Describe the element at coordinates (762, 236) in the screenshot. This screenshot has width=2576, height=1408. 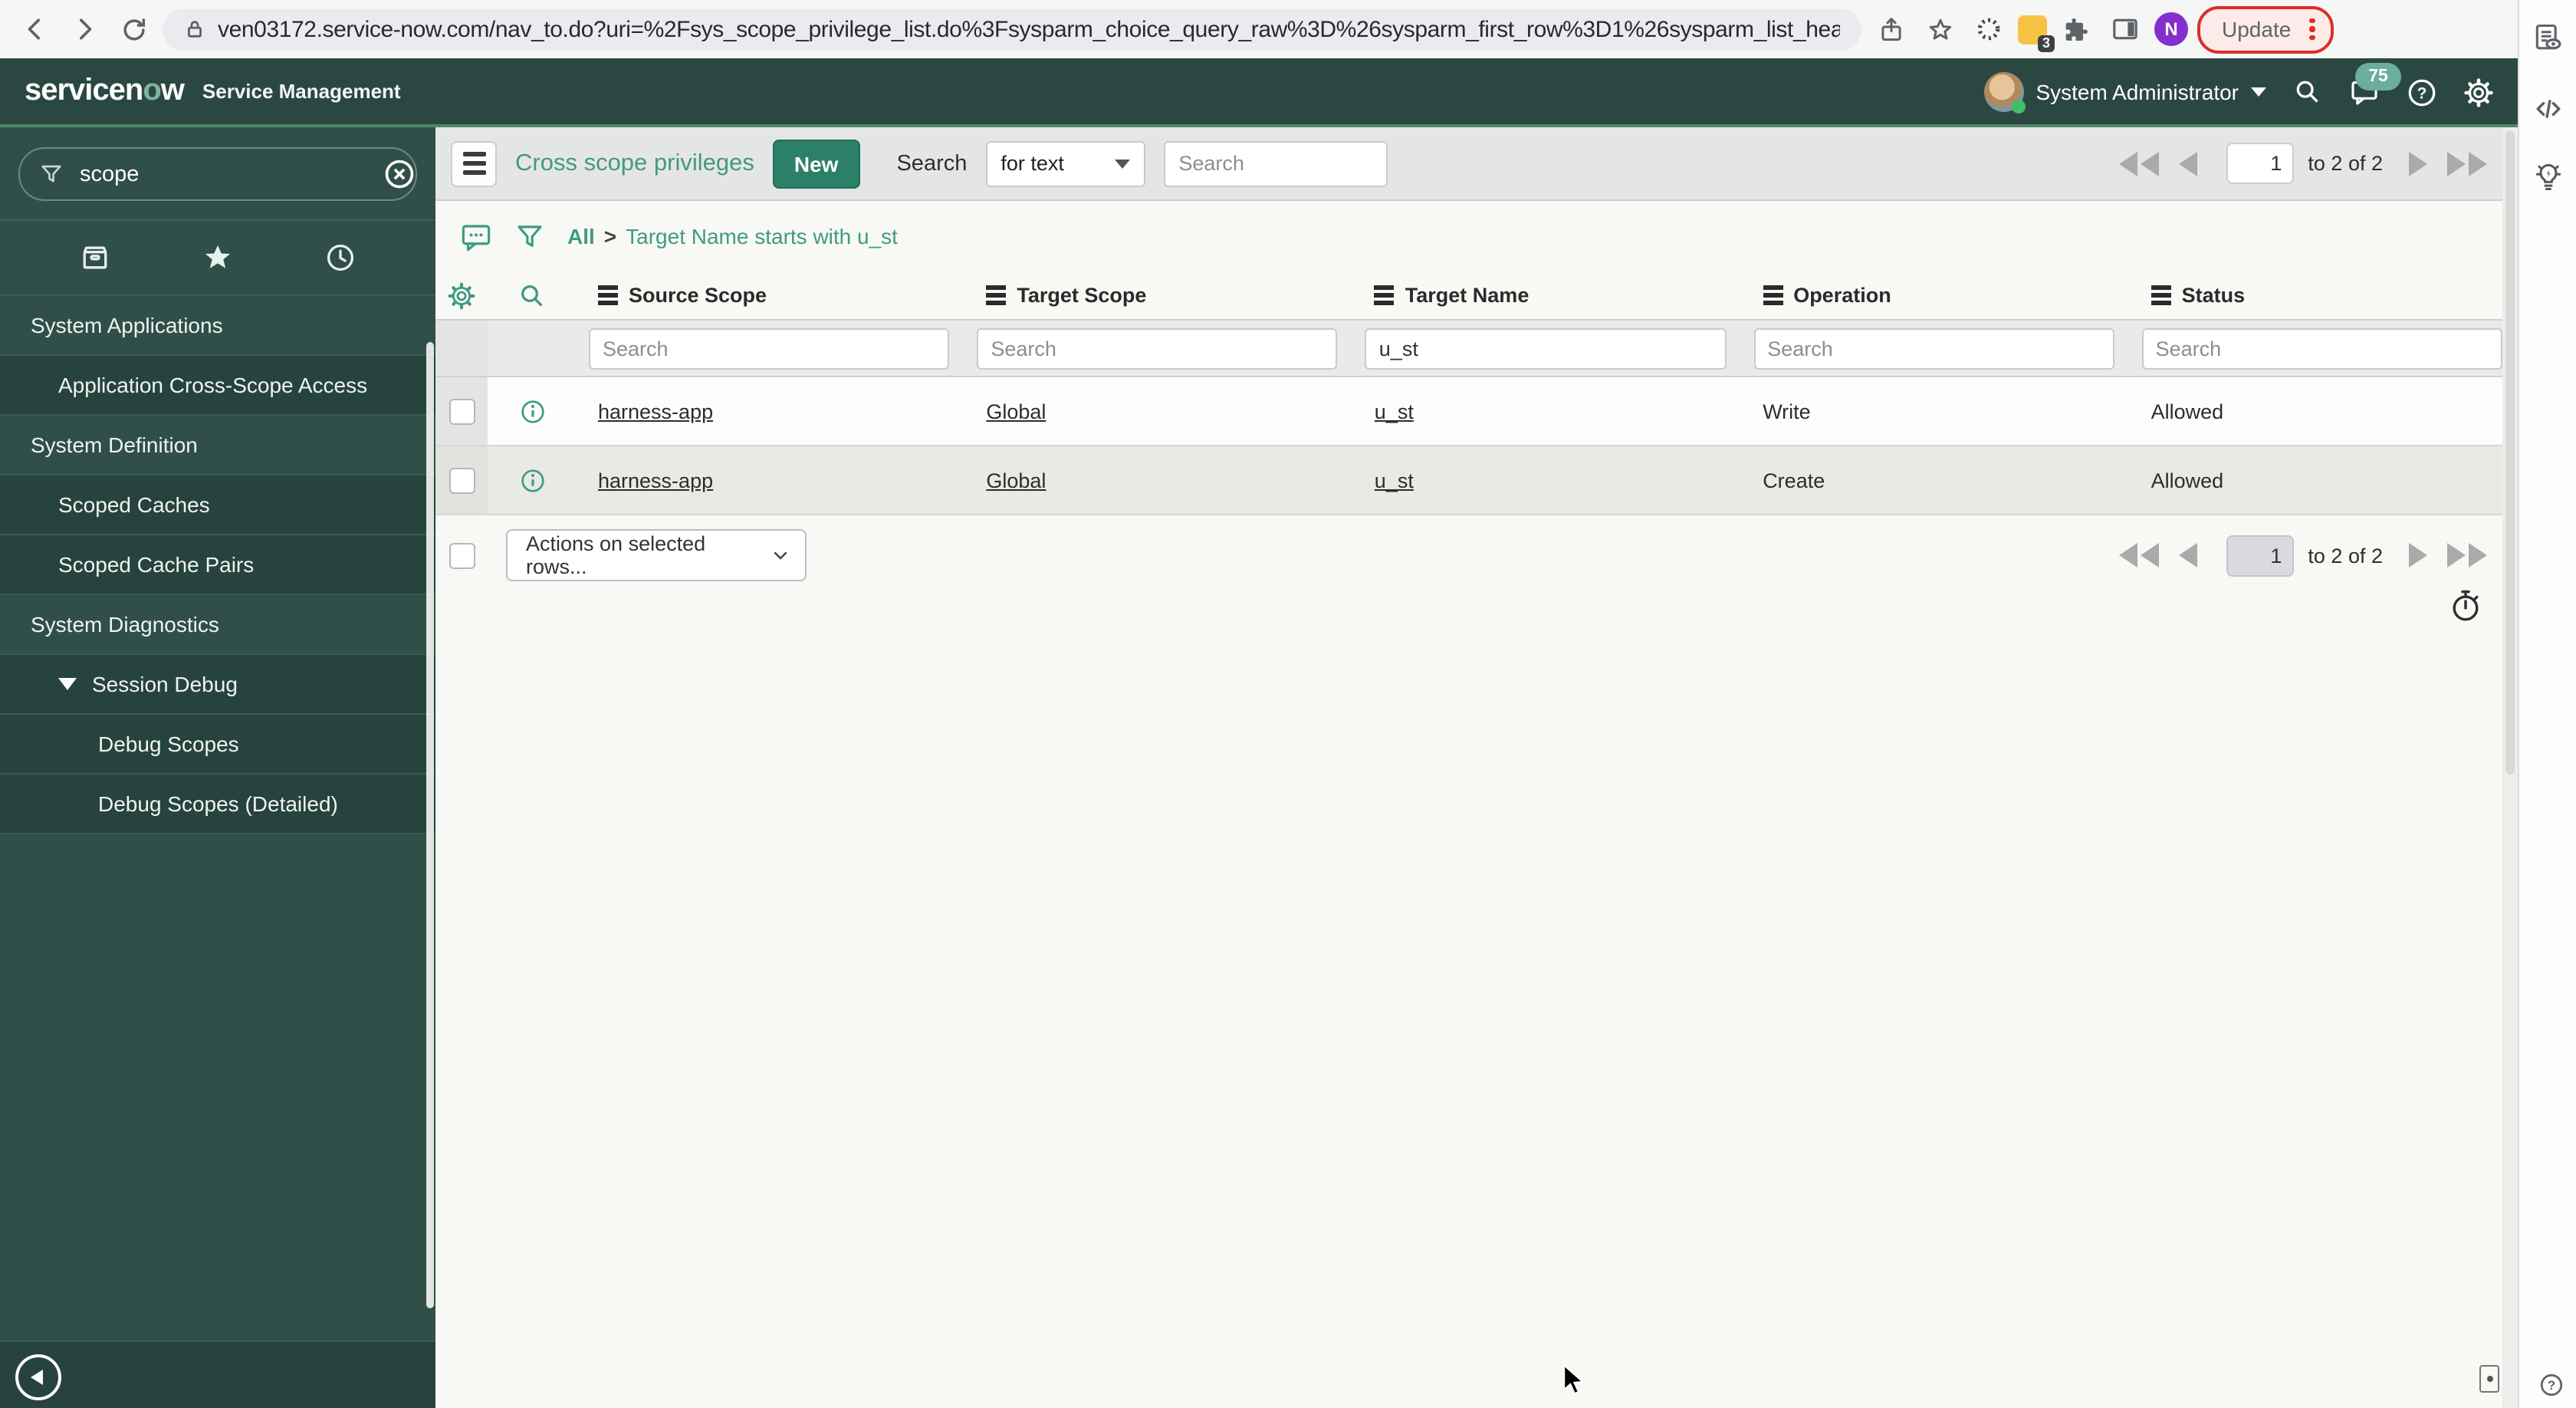
I see `breadcrumb-filter-link: Target Name starts with u_st` at that location.